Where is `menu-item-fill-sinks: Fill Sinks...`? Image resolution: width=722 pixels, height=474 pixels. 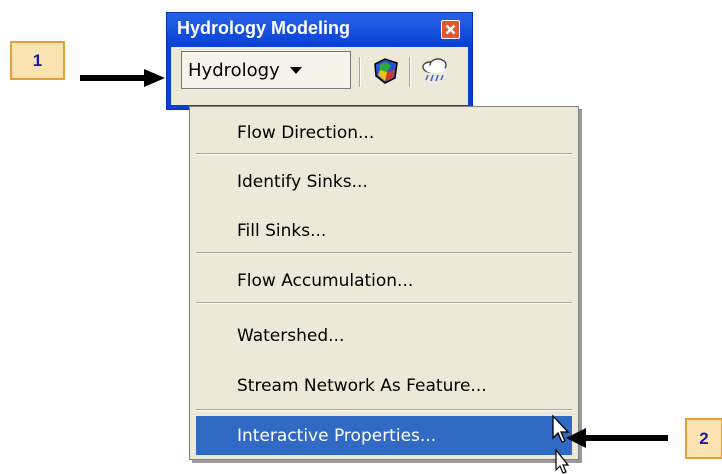
menu-item-fill-sinks: Fill Sinks... is located at coordinates (384, 230).